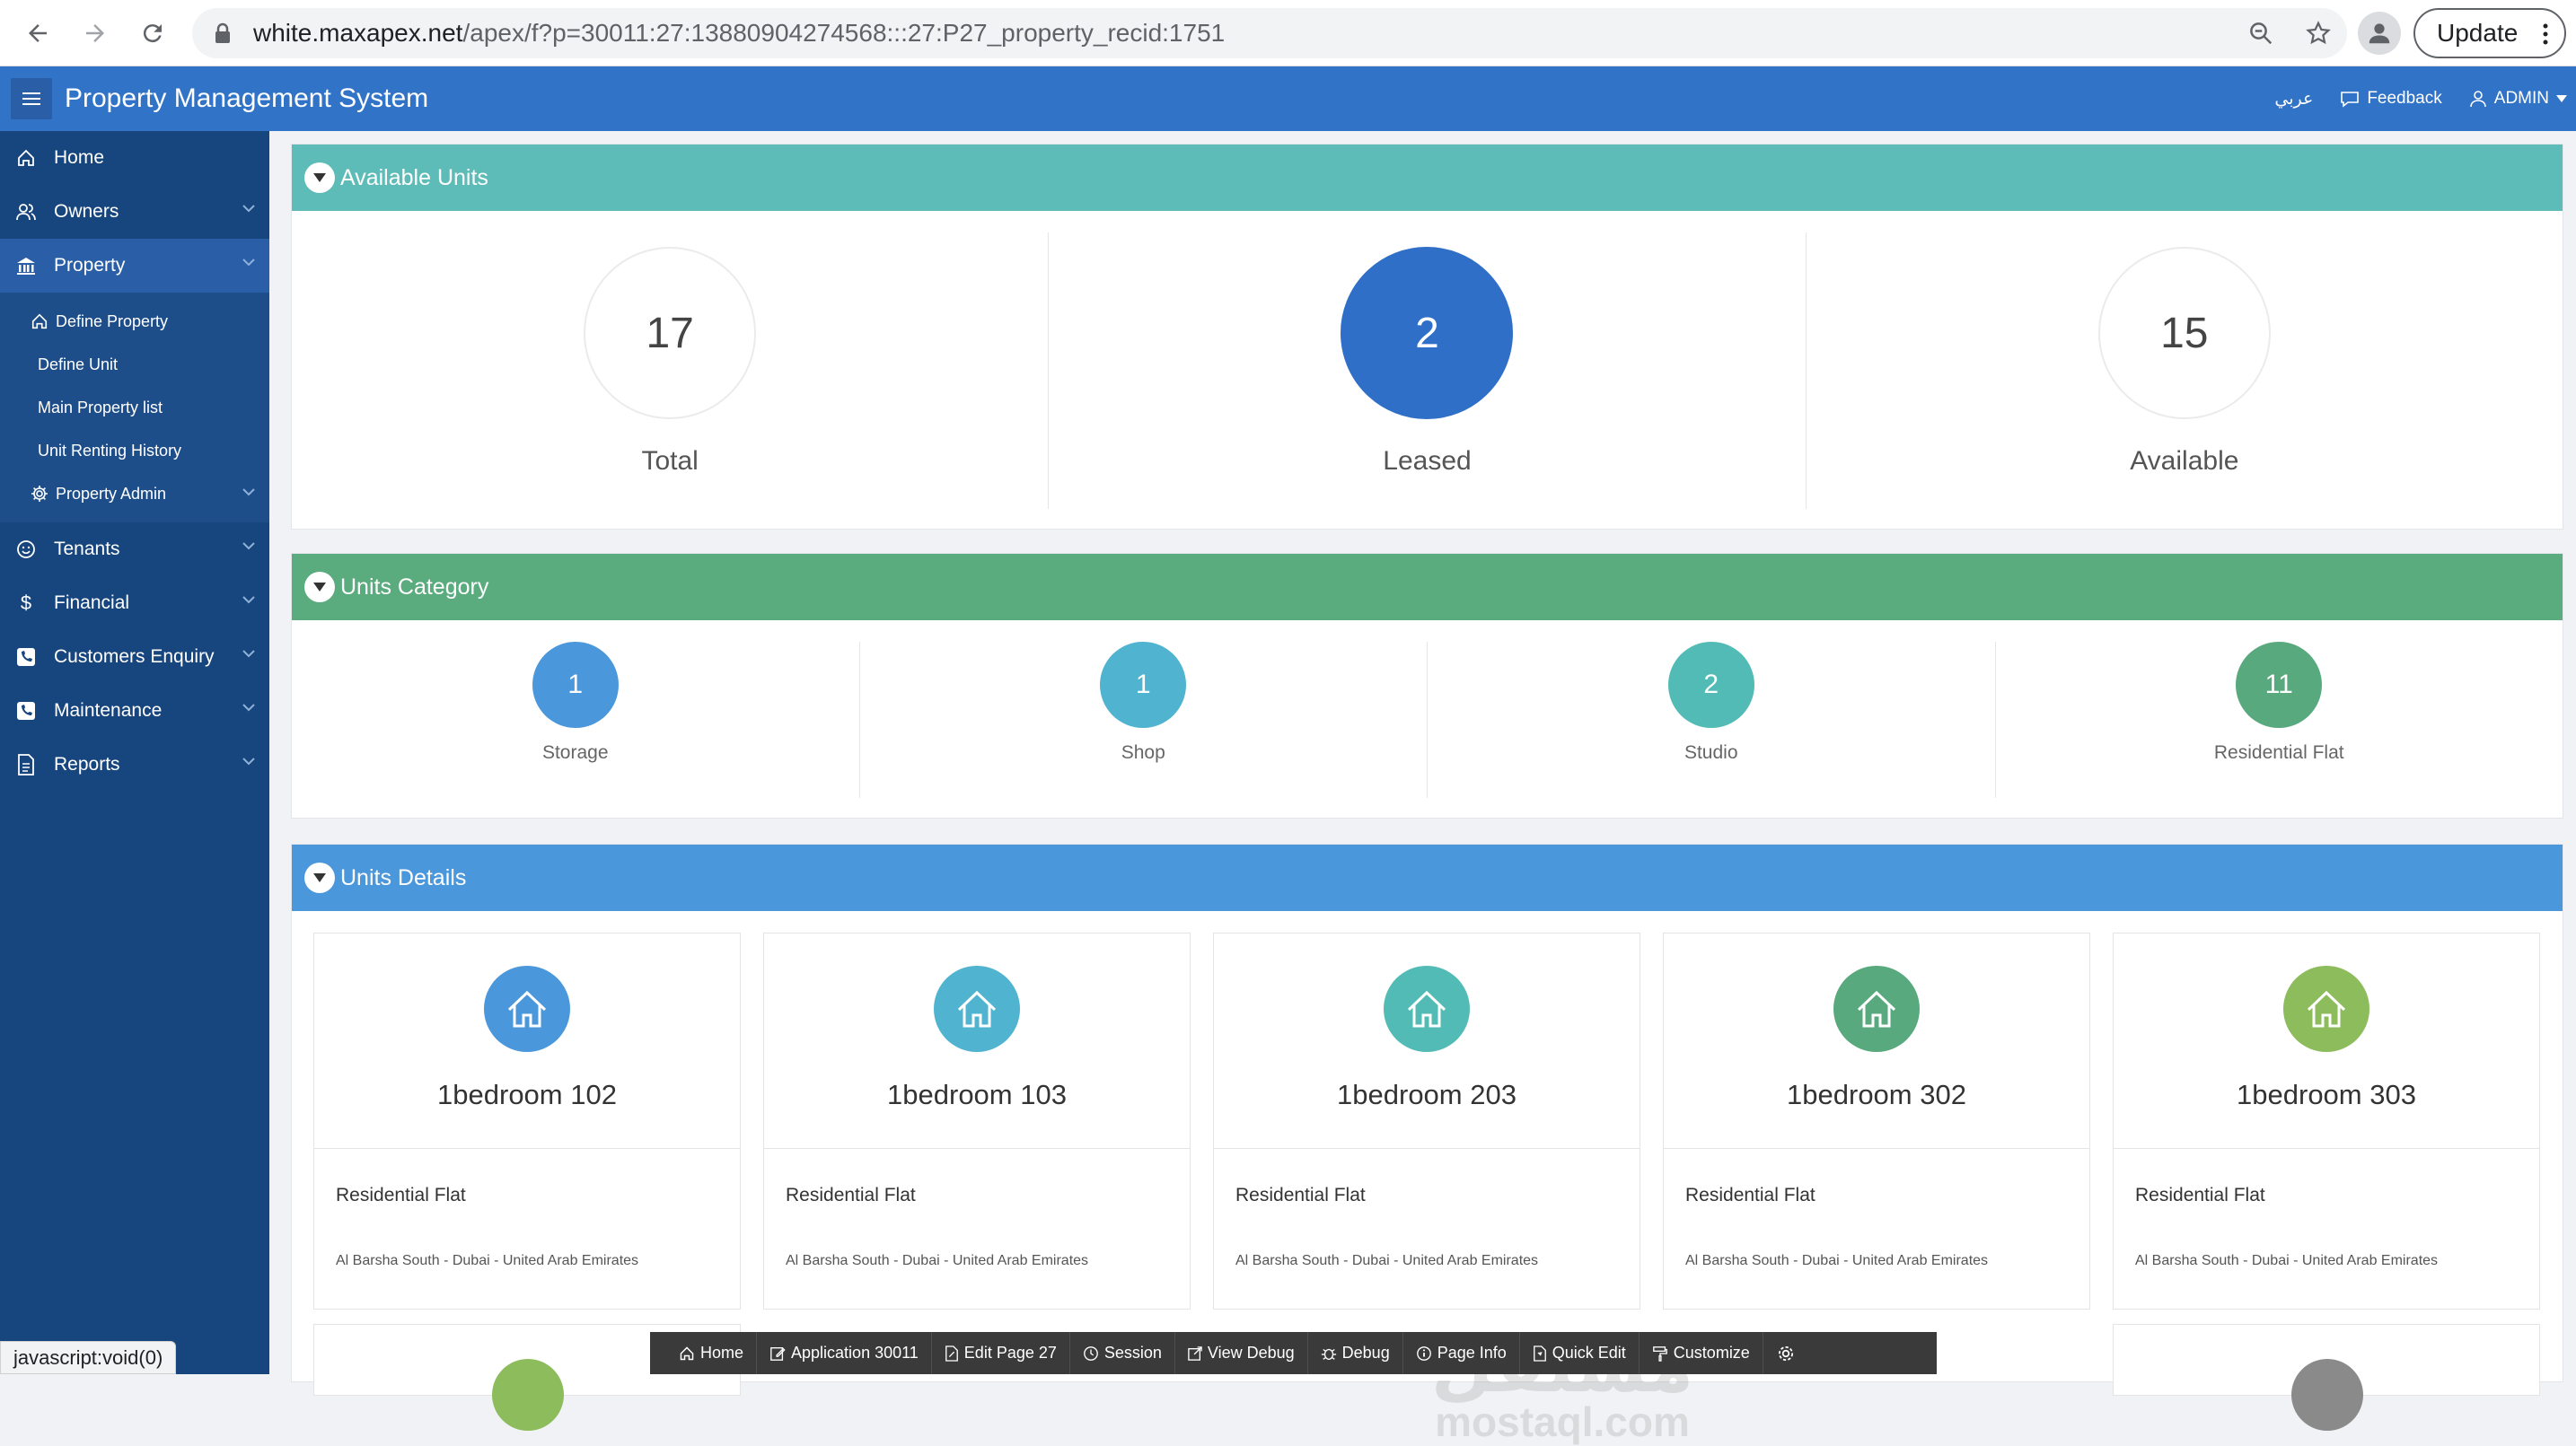 Image resolution: width=2576 pixels, height=1446 pixels. What do you see at coordinates (134, 158) in the screenshot?
I see `sidebar-item-home: Home` at bounding box center [134, 158].